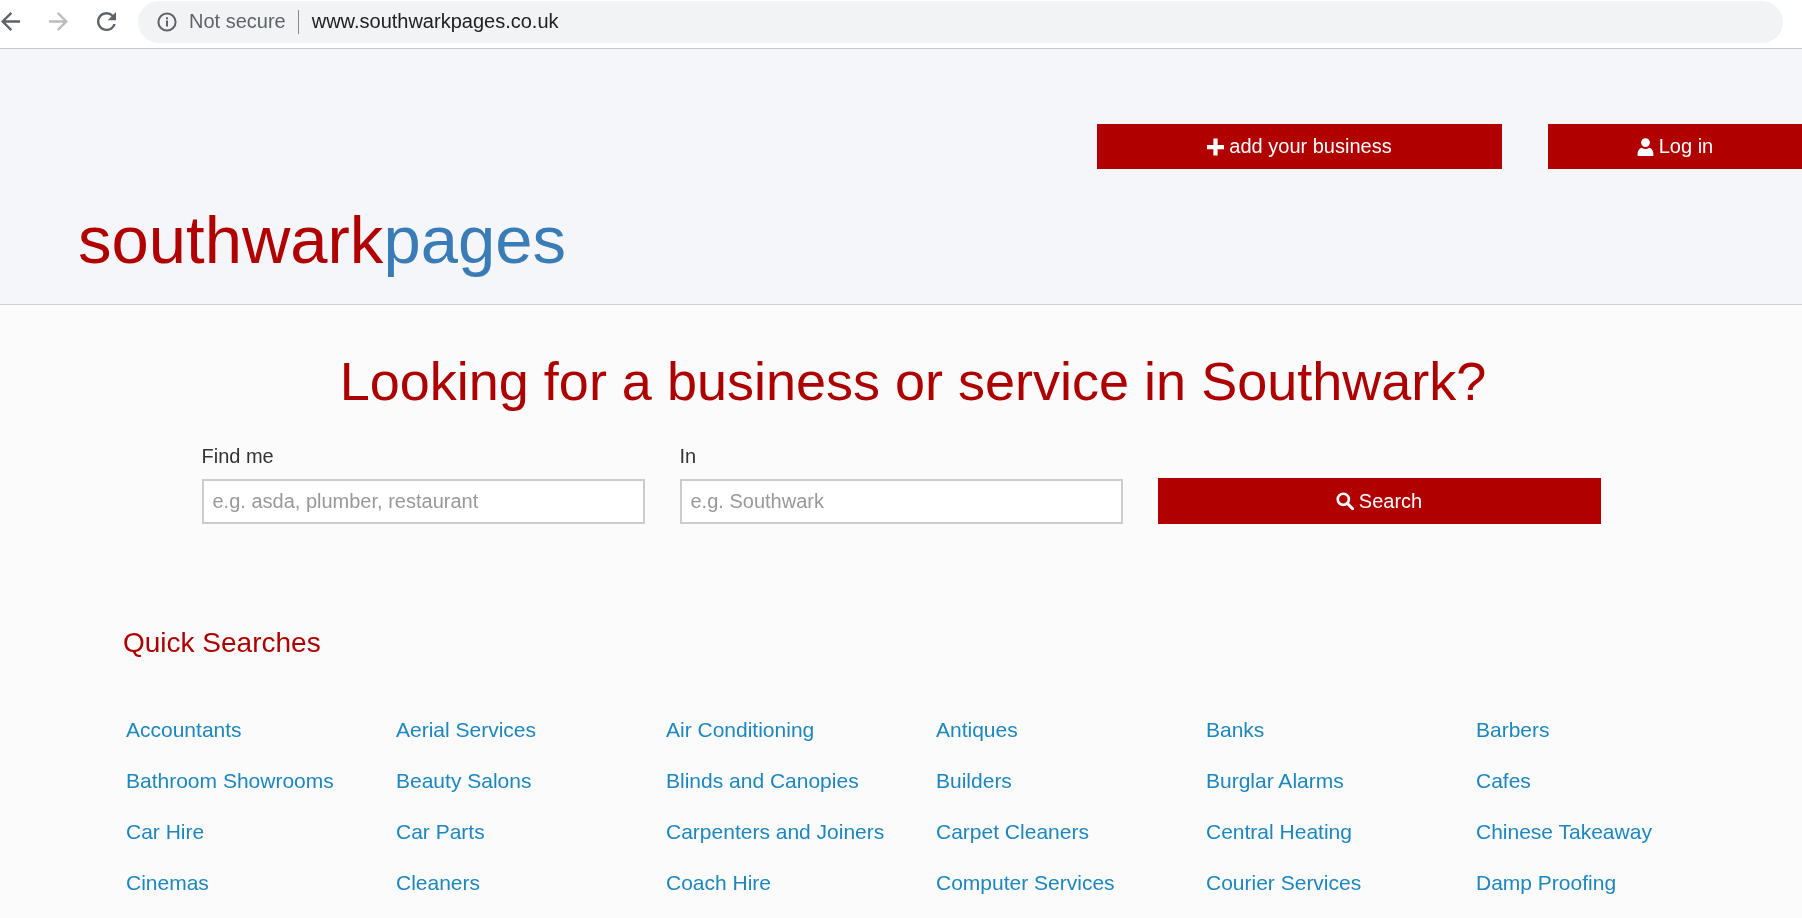 The height and width of the screenshot is (918, 1802). Describe the element at coordinates (775, 831) in the screenshot. I see `category-link: Carpenters and Joiners` at that location.